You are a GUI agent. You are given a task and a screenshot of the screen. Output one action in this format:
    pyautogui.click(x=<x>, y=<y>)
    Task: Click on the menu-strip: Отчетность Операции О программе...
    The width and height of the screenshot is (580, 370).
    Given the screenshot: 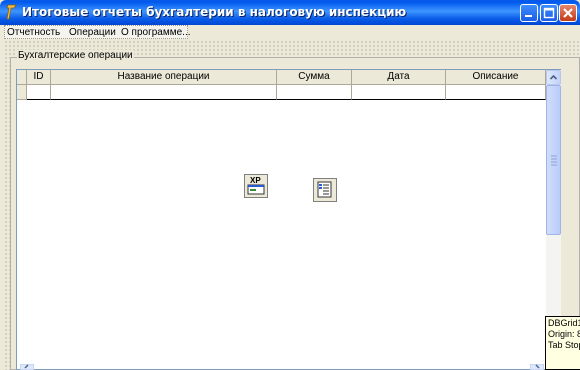 What is the action you would take?
    pyautogui.click(x=97, y=32)
    